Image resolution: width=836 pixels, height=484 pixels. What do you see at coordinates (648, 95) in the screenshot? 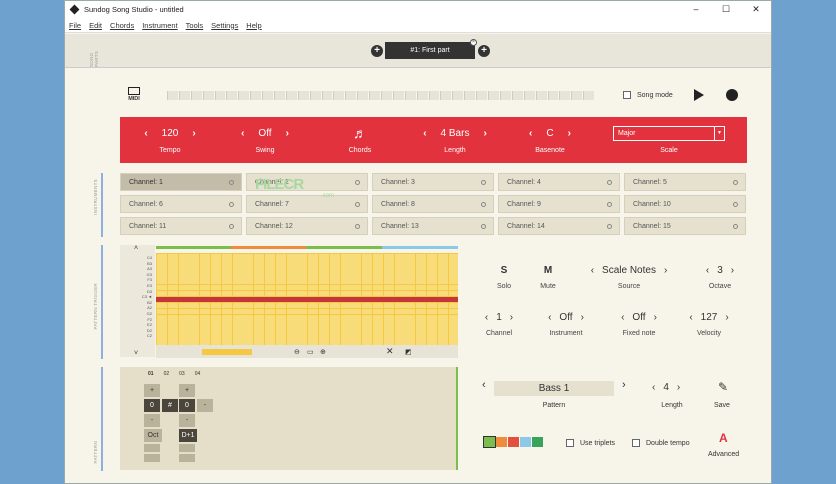
I see `song-mode-toggle: Song mode` at bounding box center [648, 95].